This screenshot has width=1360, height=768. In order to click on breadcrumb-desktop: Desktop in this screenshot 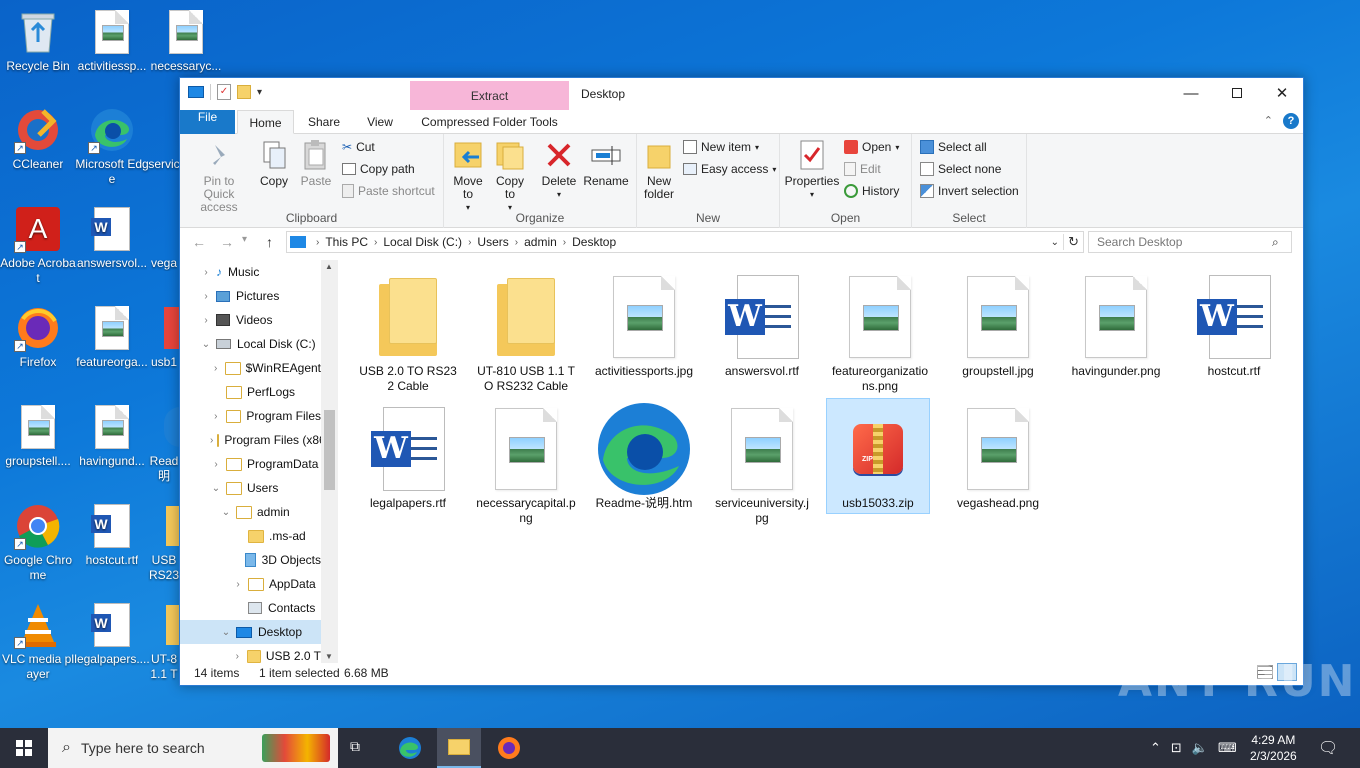, I will do `click(594, 242)`.